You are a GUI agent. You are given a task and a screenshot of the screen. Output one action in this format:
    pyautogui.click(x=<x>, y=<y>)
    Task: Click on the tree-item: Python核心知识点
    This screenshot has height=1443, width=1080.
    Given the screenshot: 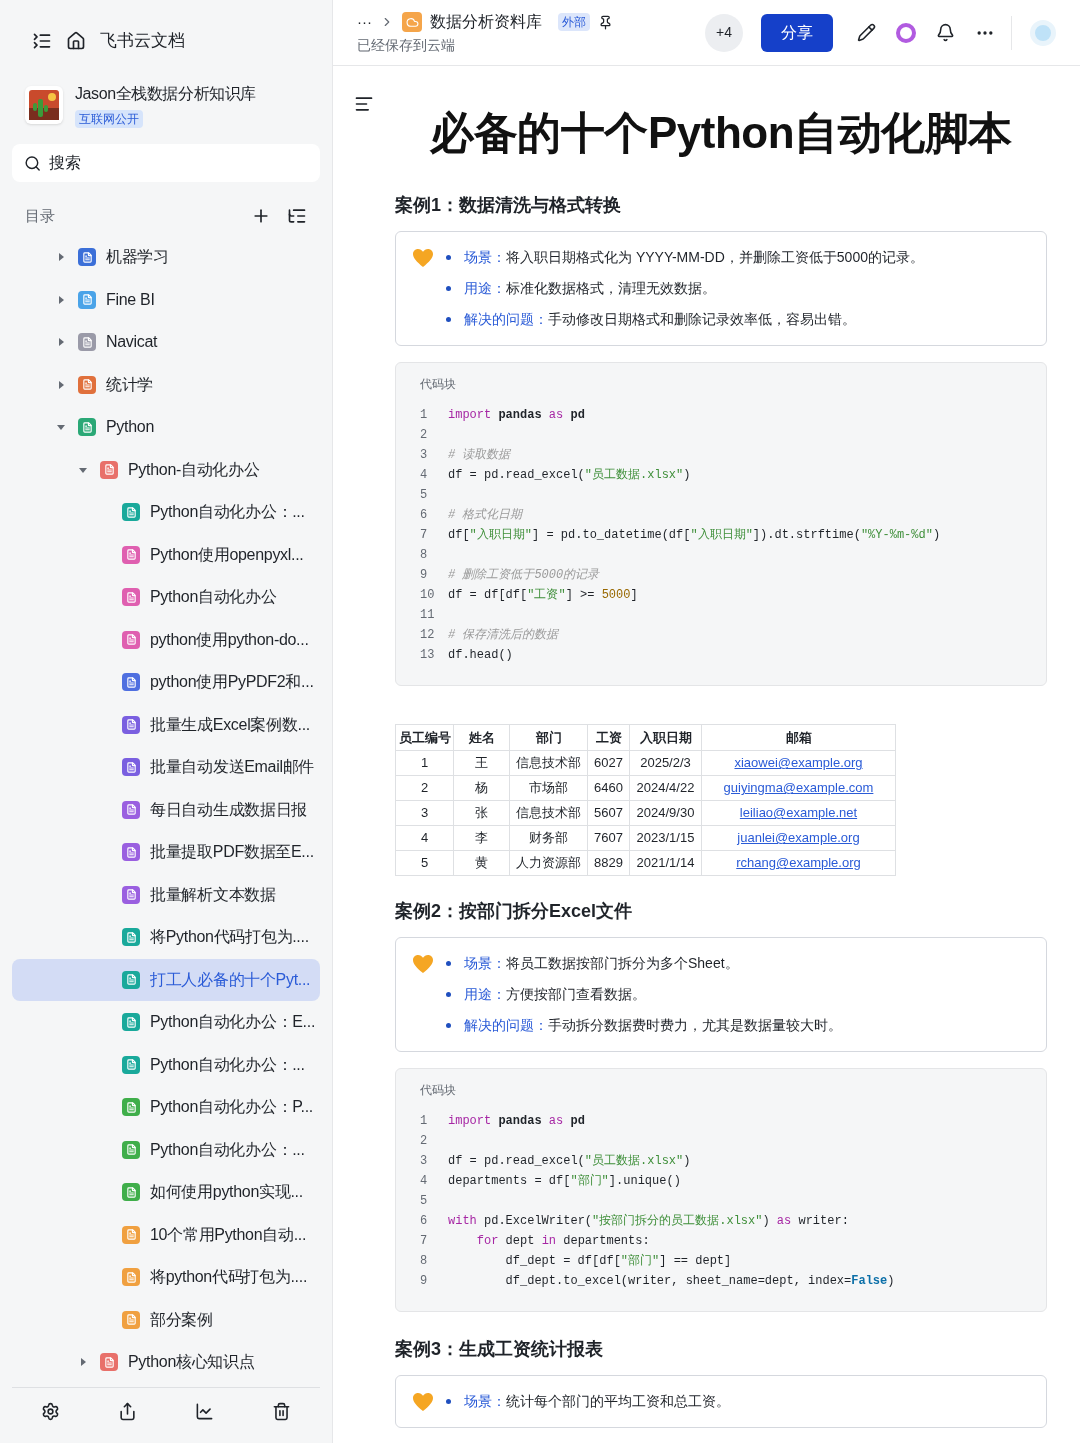 What is the action you would take?
    pyautogui.click(x=166, y=1362)
    